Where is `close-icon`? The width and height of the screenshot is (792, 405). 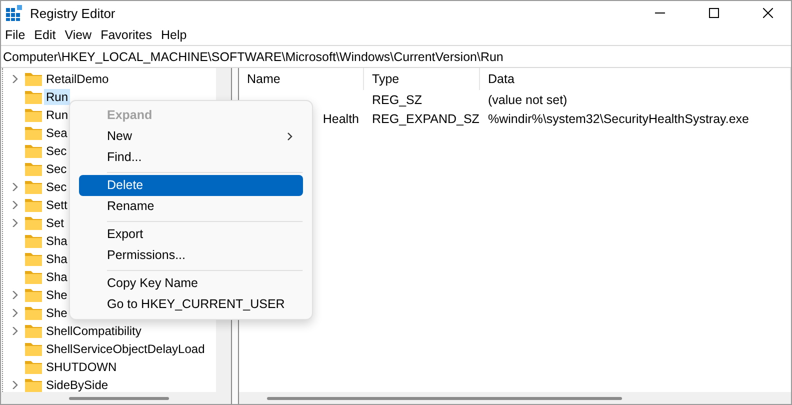
close-icon is located at coordinates (768, 13).